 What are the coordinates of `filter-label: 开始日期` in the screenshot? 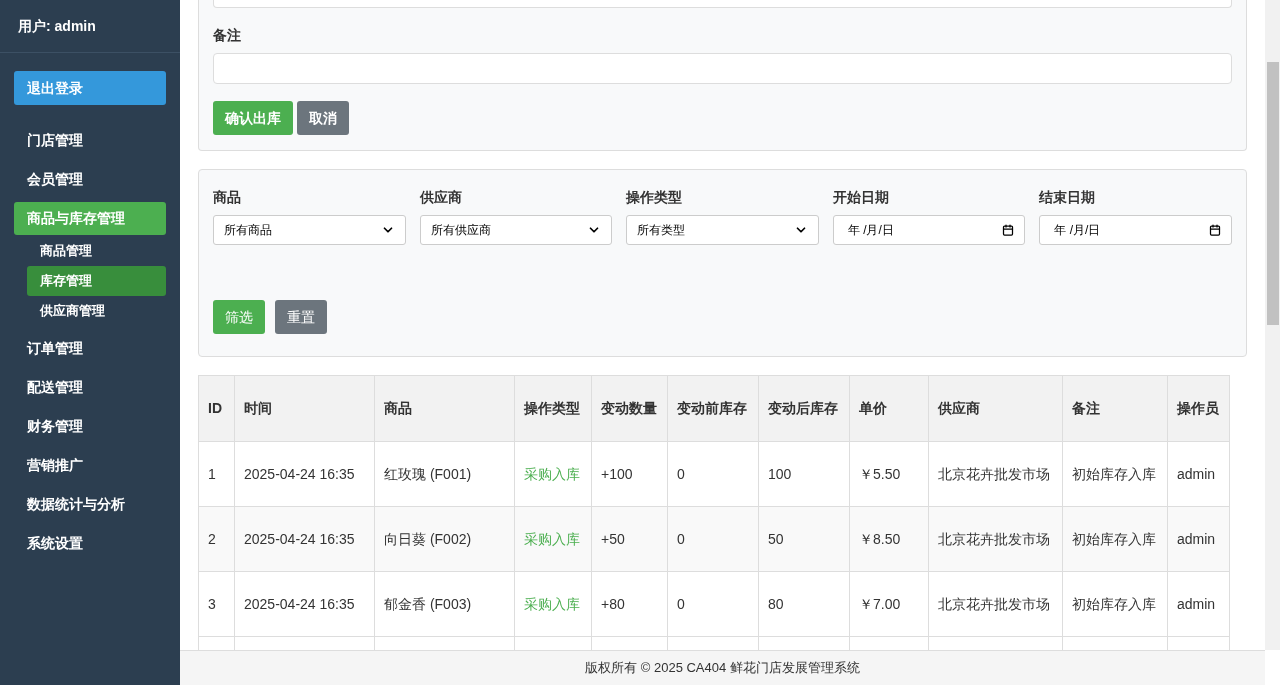 It's located at (860, 197).